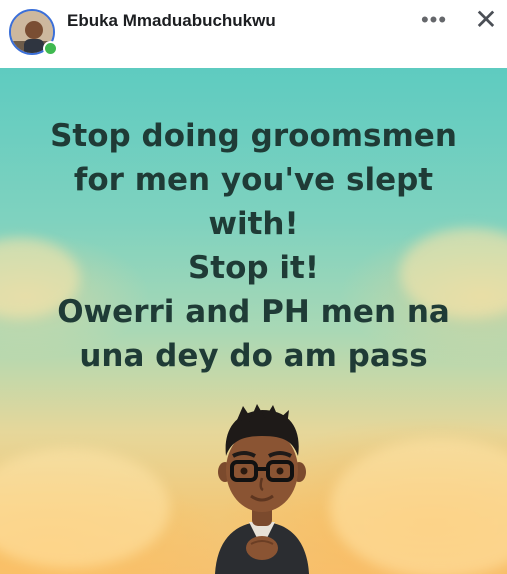 The width and height of the screenshot is (507, 574). What do you see at coordinates (253, 268) in the screenshot?
I see `post-text-line: Stop it!` at bounding box center [253, 268].